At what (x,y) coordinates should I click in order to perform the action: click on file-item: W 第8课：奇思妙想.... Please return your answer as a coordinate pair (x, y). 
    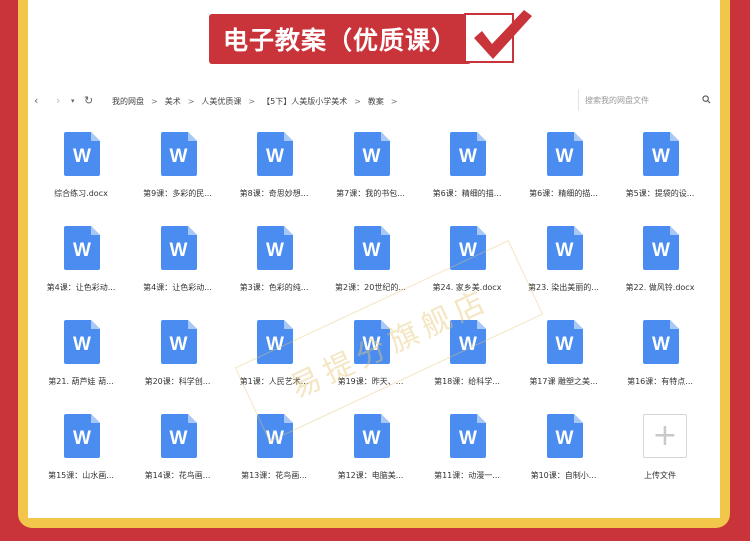
    Looking at the image, I should click on (274, 167).